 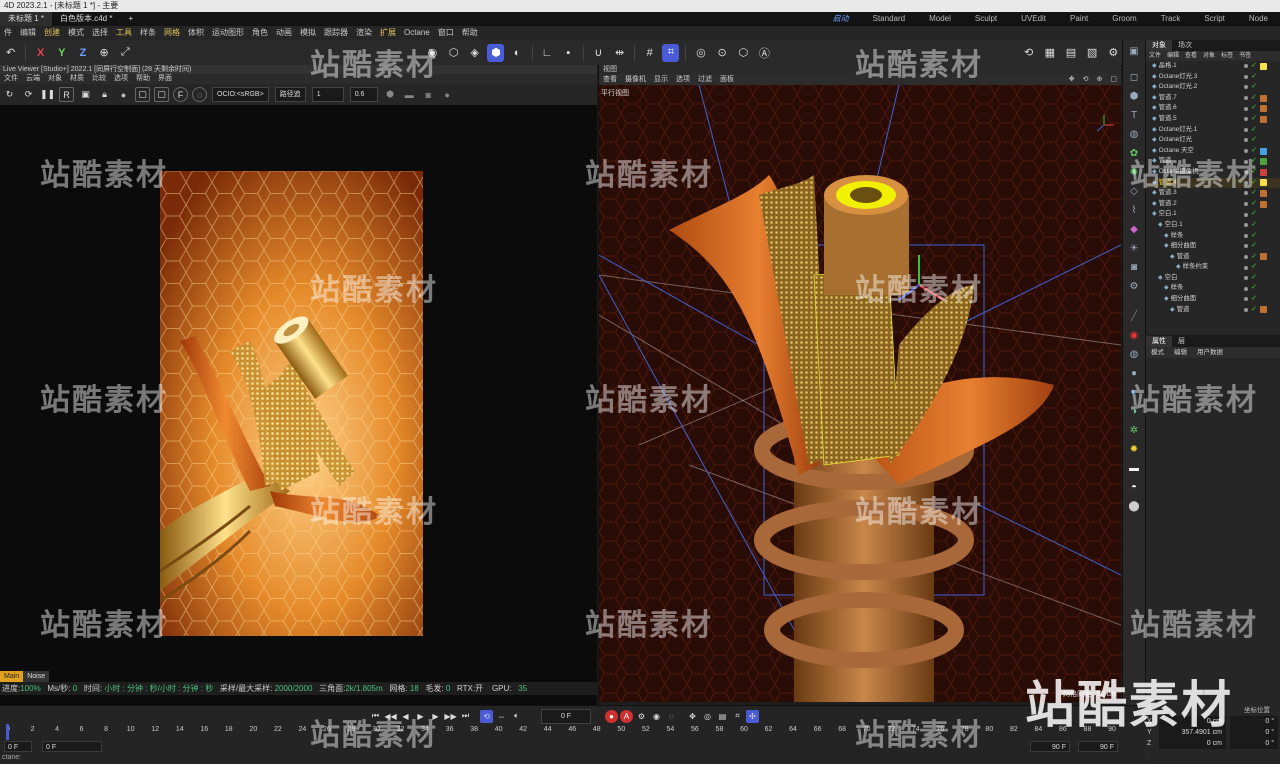 What do you see at coordinates (12, 676) in the screenshot?
I see `status-tab-main: Main` at bounding box center [12, 676].